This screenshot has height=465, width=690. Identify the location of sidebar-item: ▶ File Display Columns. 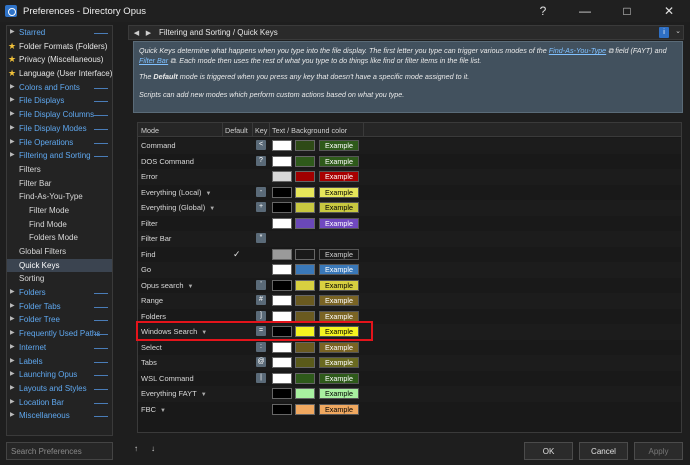
(59, 115).